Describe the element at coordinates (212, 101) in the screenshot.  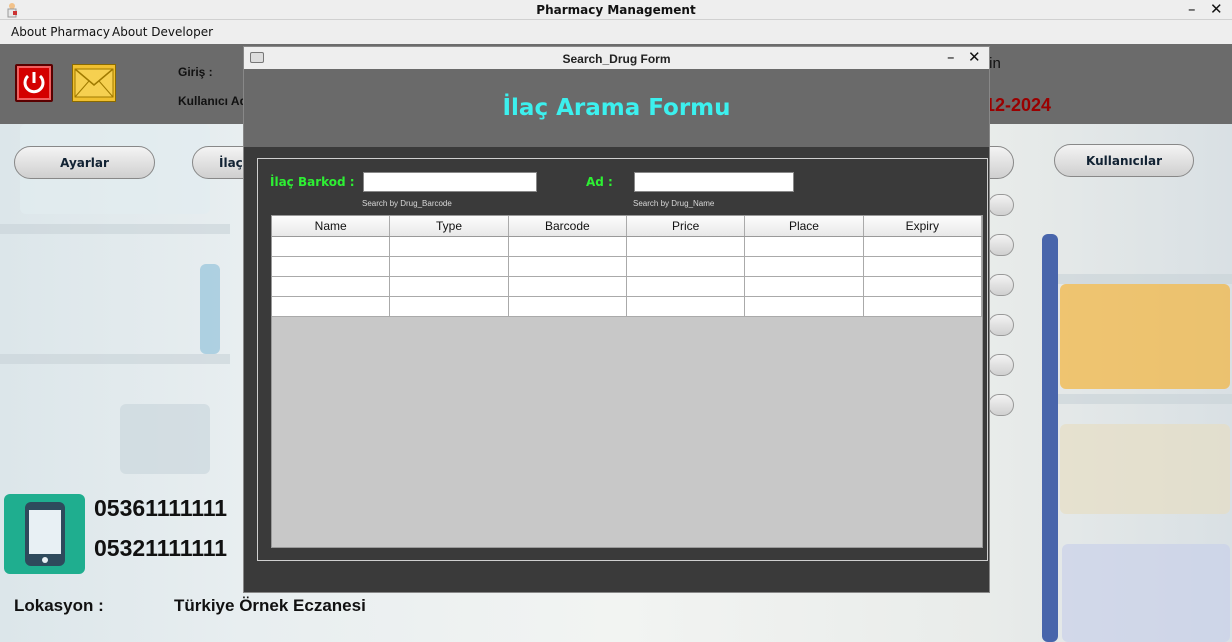
I see `user-label: Kullanıcı Ad` at that location.